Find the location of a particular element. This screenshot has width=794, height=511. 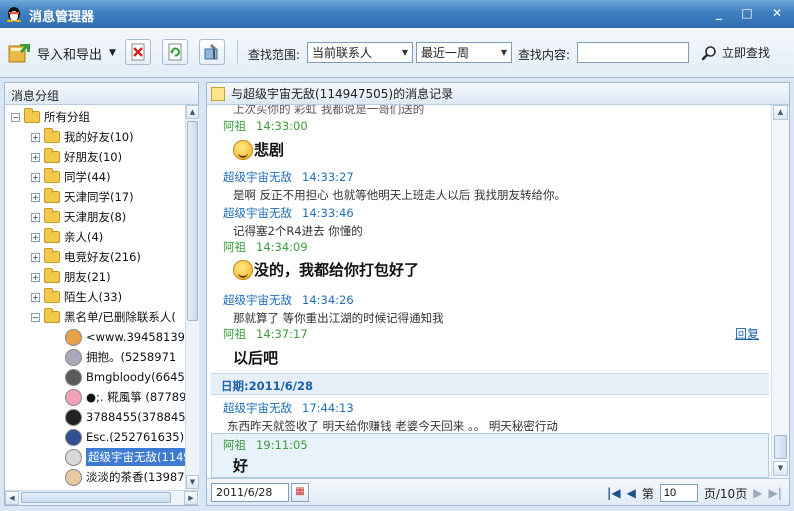

message-meta: 阿祖 14:37:17 is located at coordinates (265, 334).